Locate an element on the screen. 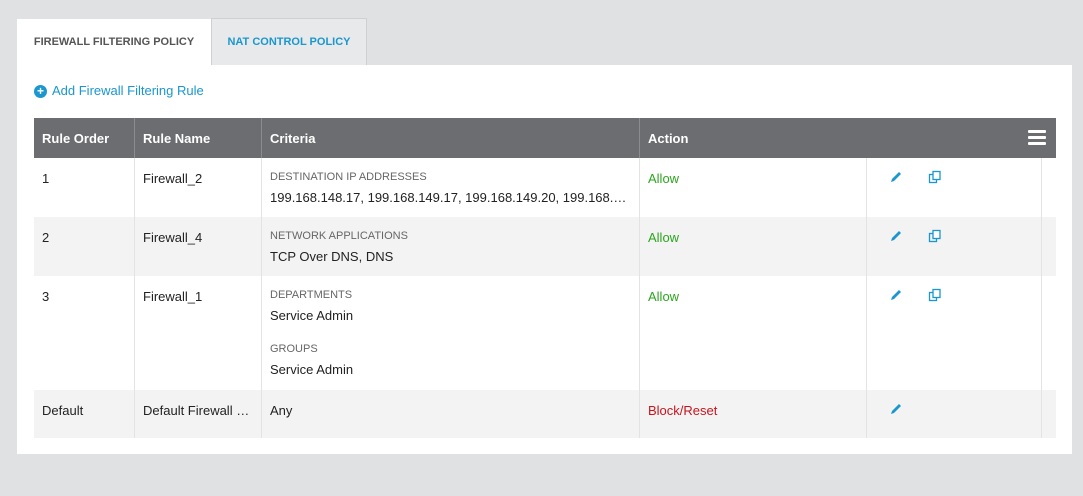  rule-name-cell: Firewall_2 is located at coordinates (198, 187).